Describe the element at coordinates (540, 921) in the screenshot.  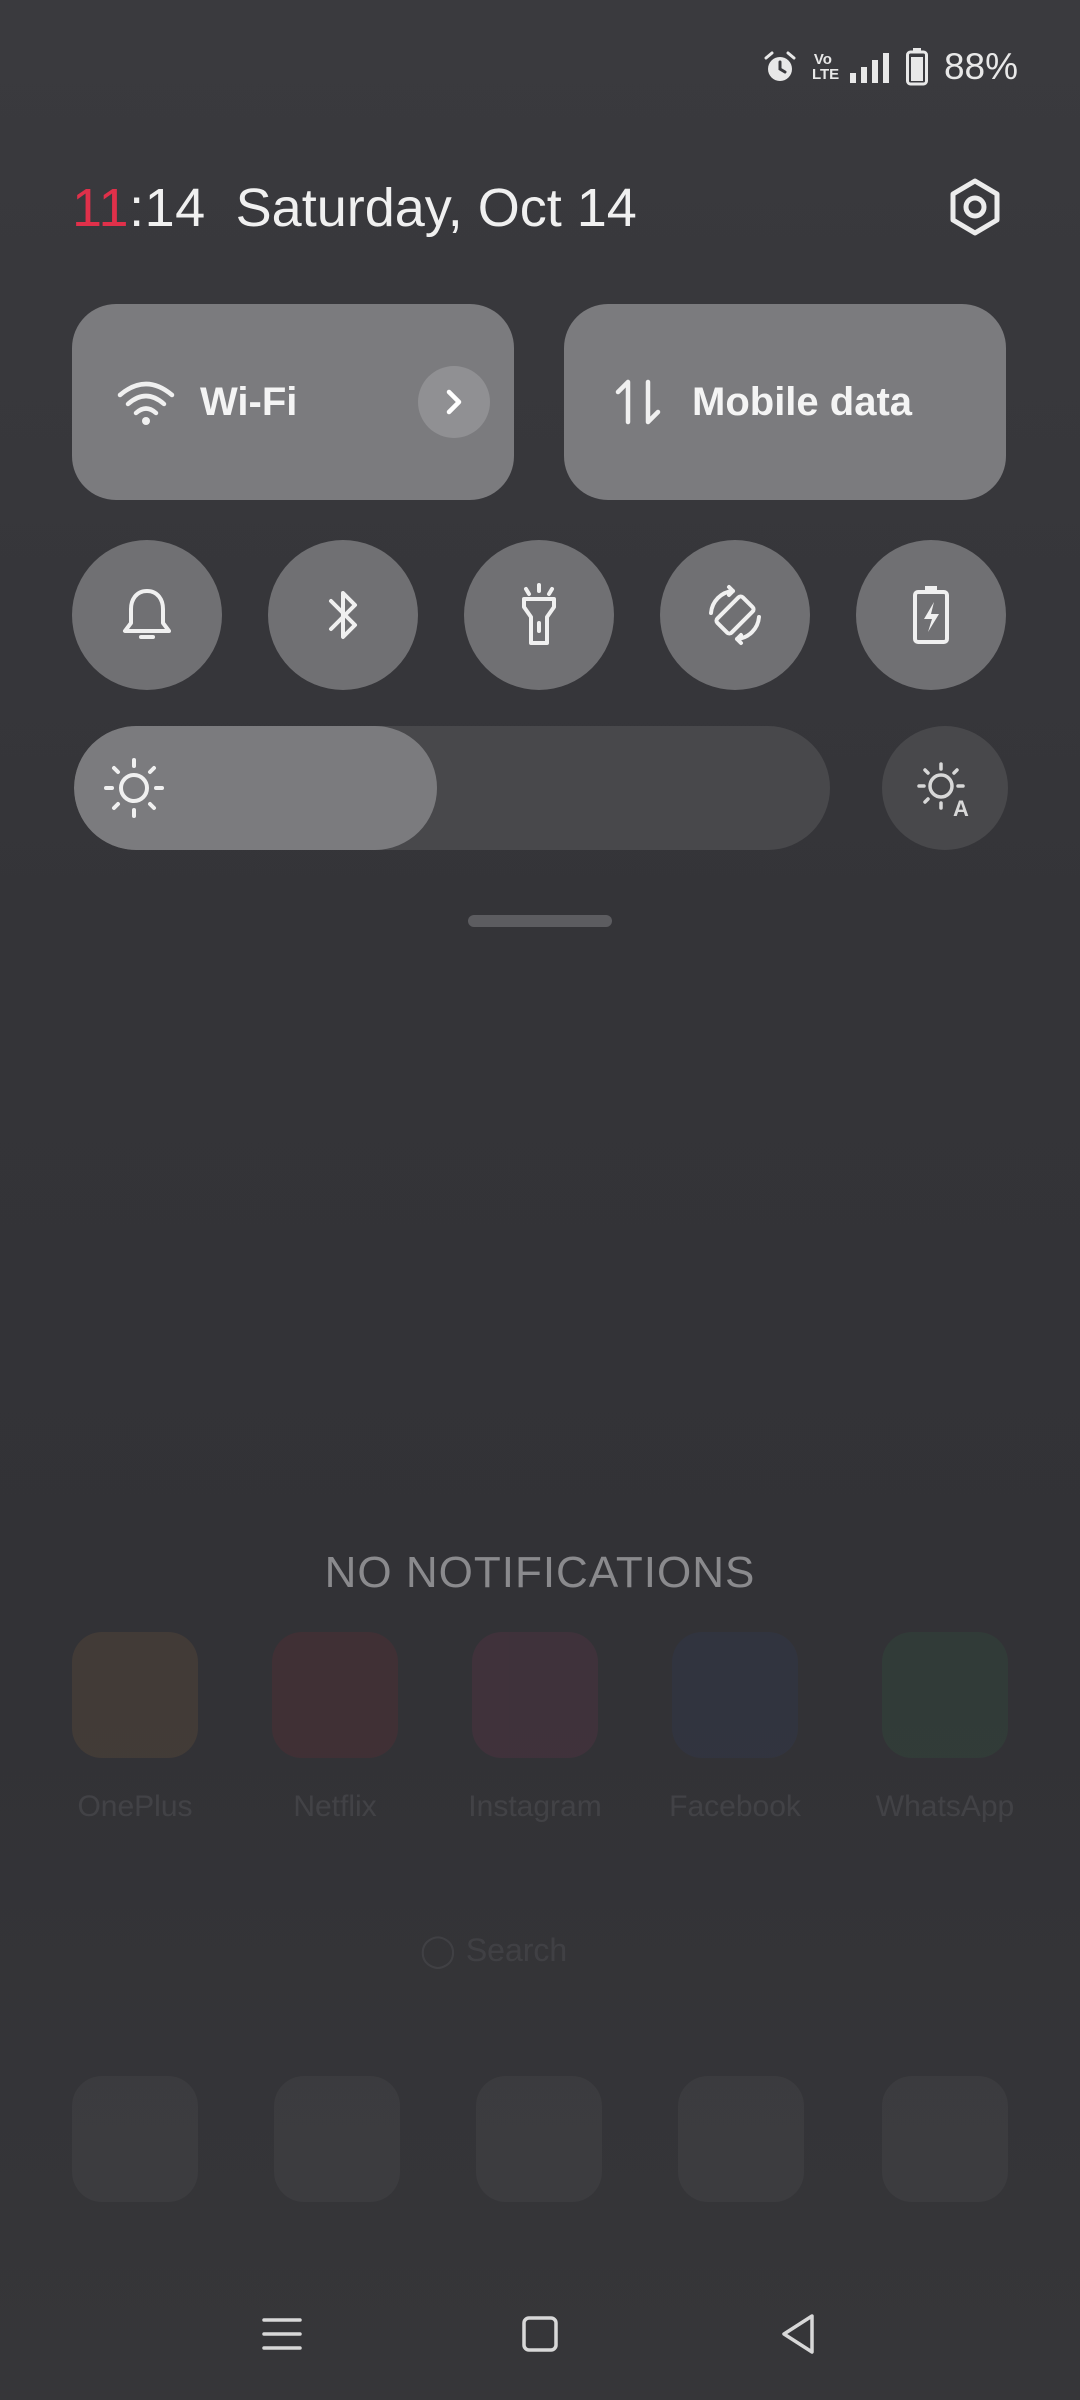
I see `shade-drag-handle` at that location.